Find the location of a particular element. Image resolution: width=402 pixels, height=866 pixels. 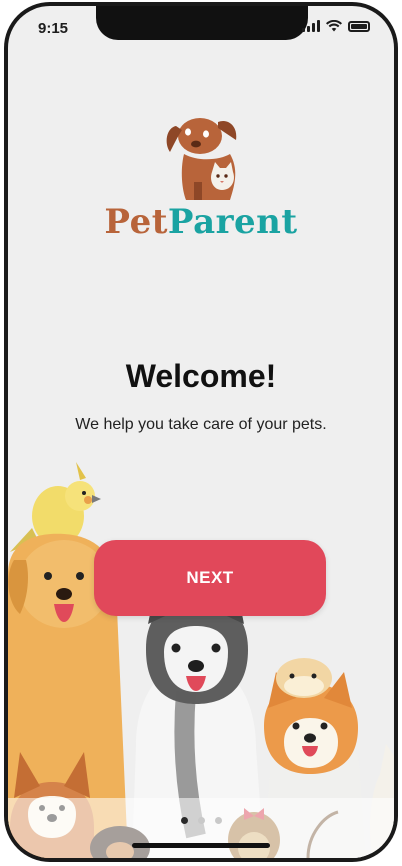

logo-text-pet: Pet is located at coordinates (136, 222).